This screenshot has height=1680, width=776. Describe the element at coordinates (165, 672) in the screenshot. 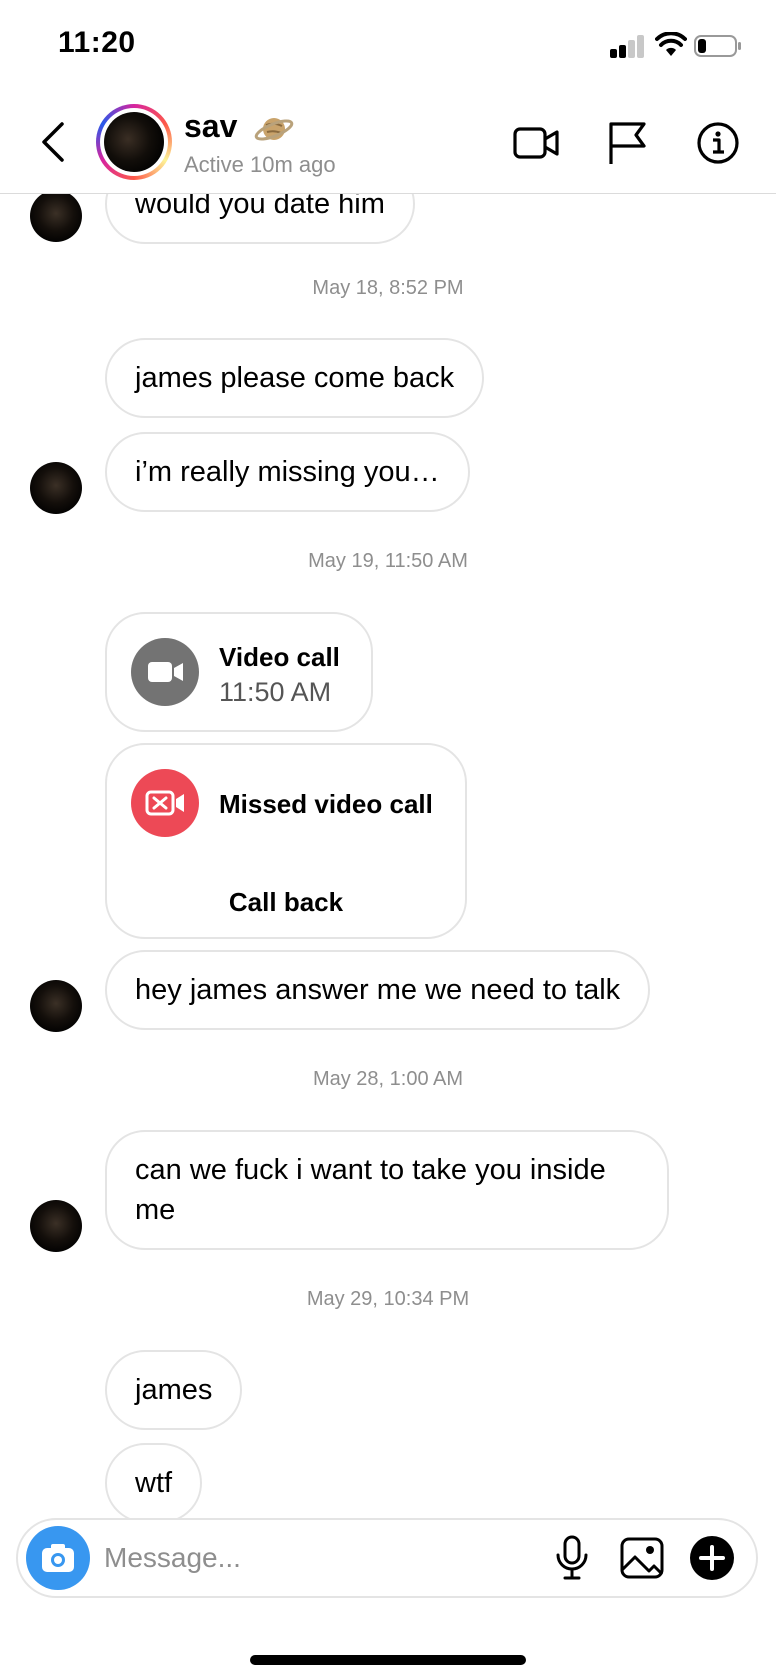

I see `video-call-icon` at that location.